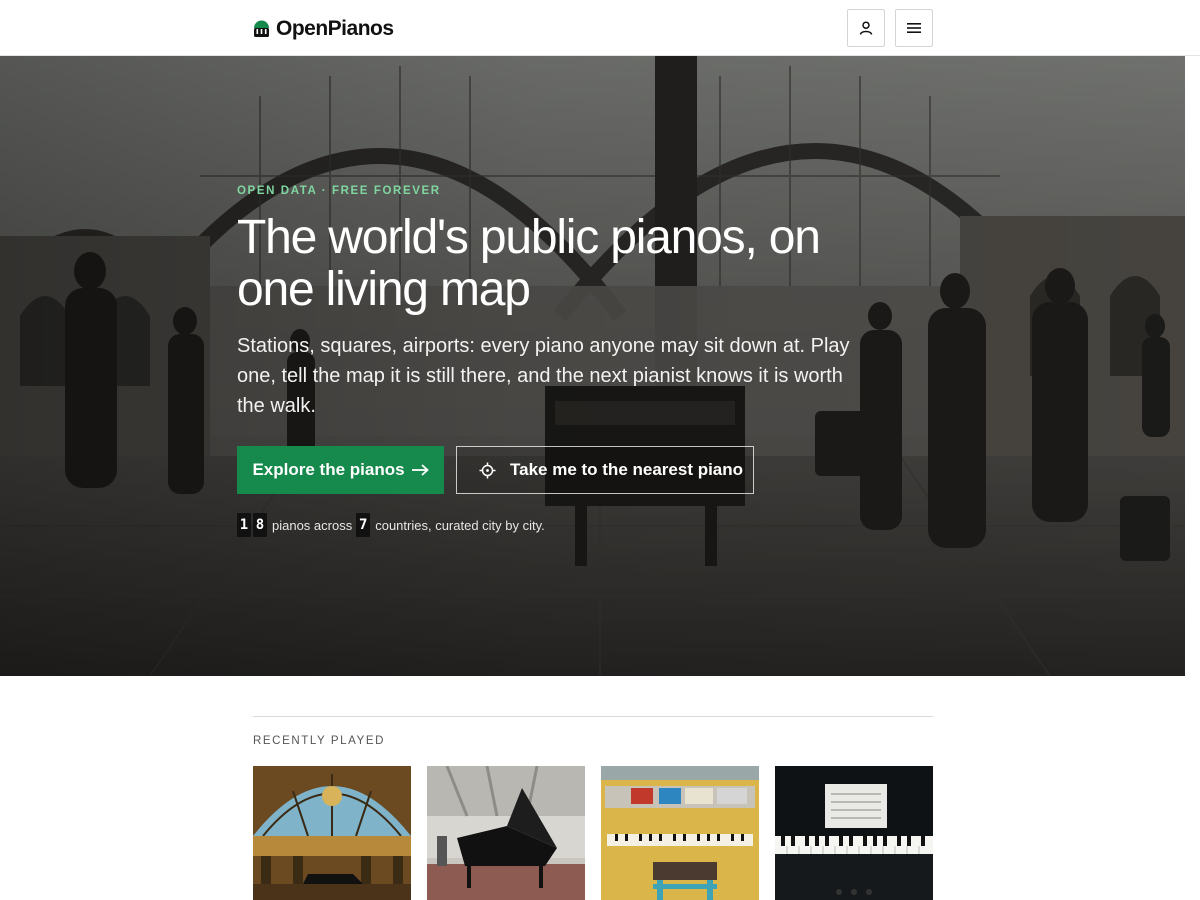 The image size is (1200, 900). What do you see at coordinates (261, 28) in the screenshot?
I see `piano-logo-icon` at bounding box center [261, 28].